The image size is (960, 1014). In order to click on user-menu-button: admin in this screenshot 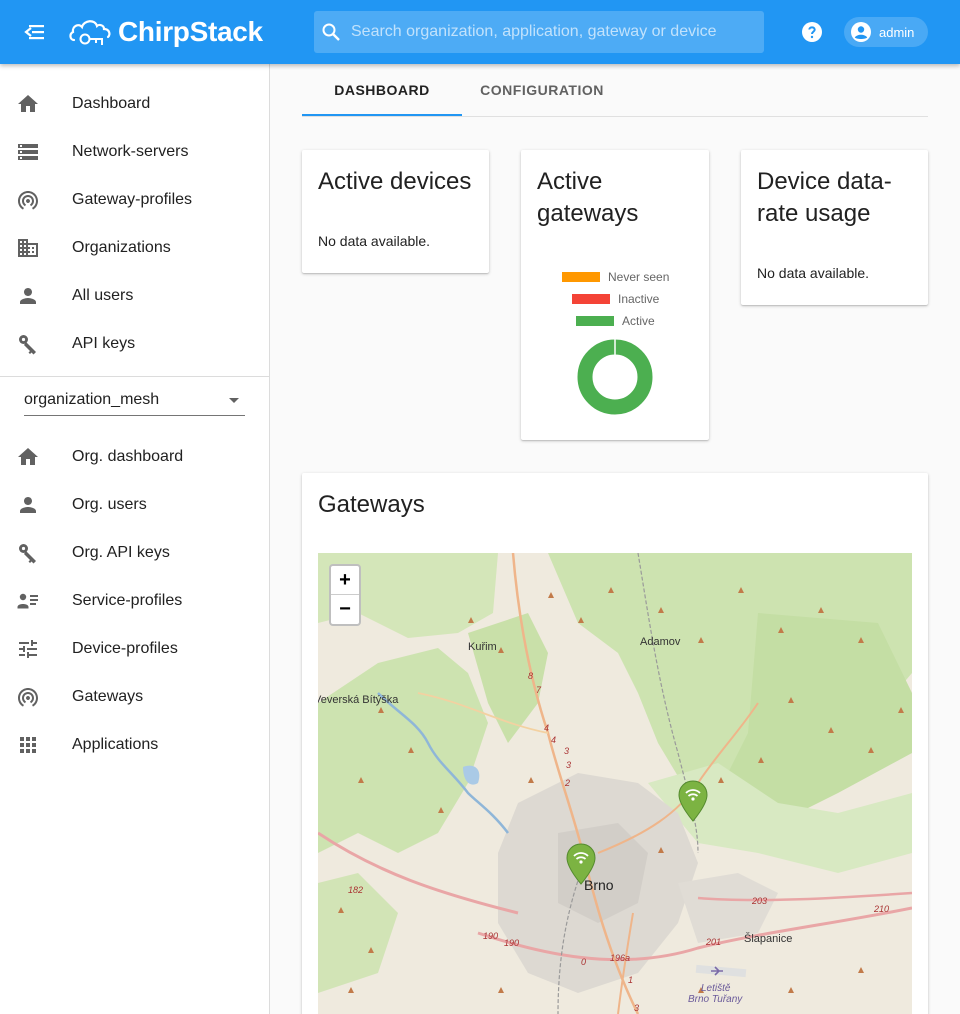, I will do `click(886, 32)`.